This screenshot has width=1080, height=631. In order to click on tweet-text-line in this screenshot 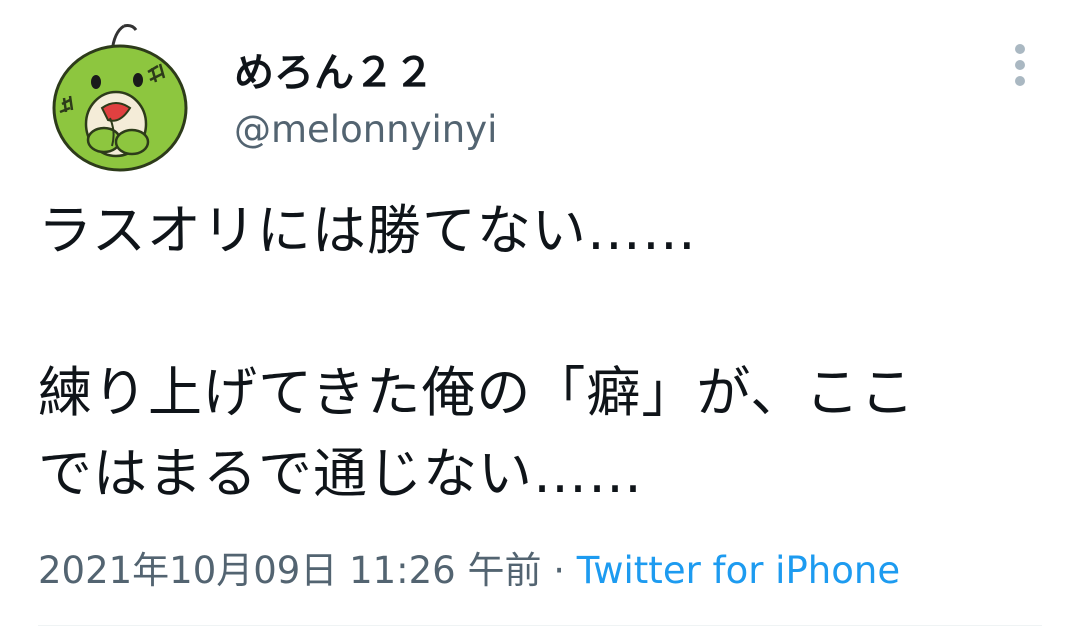, I will do `click(543, 311)`.